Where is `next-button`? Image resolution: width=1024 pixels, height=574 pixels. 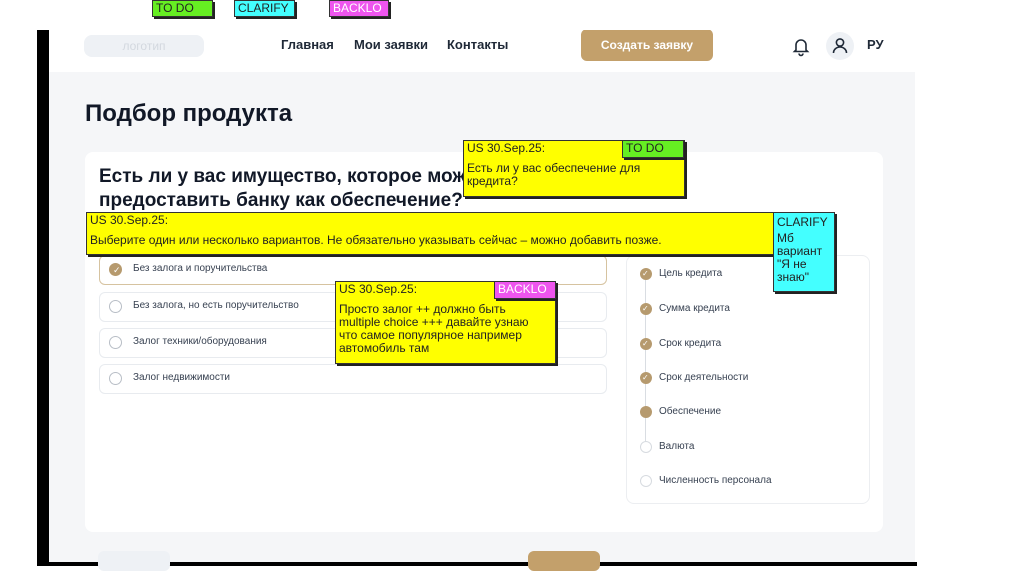 next-button is located at coordinates (564, 561).